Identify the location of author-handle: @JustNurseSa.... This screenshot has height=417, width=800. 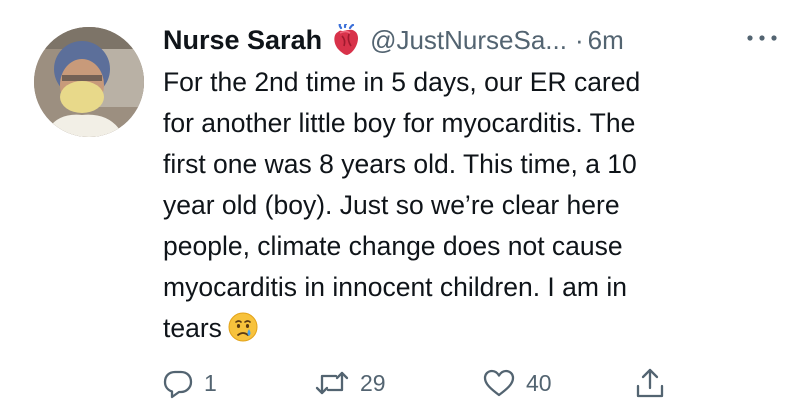
(468, 40).